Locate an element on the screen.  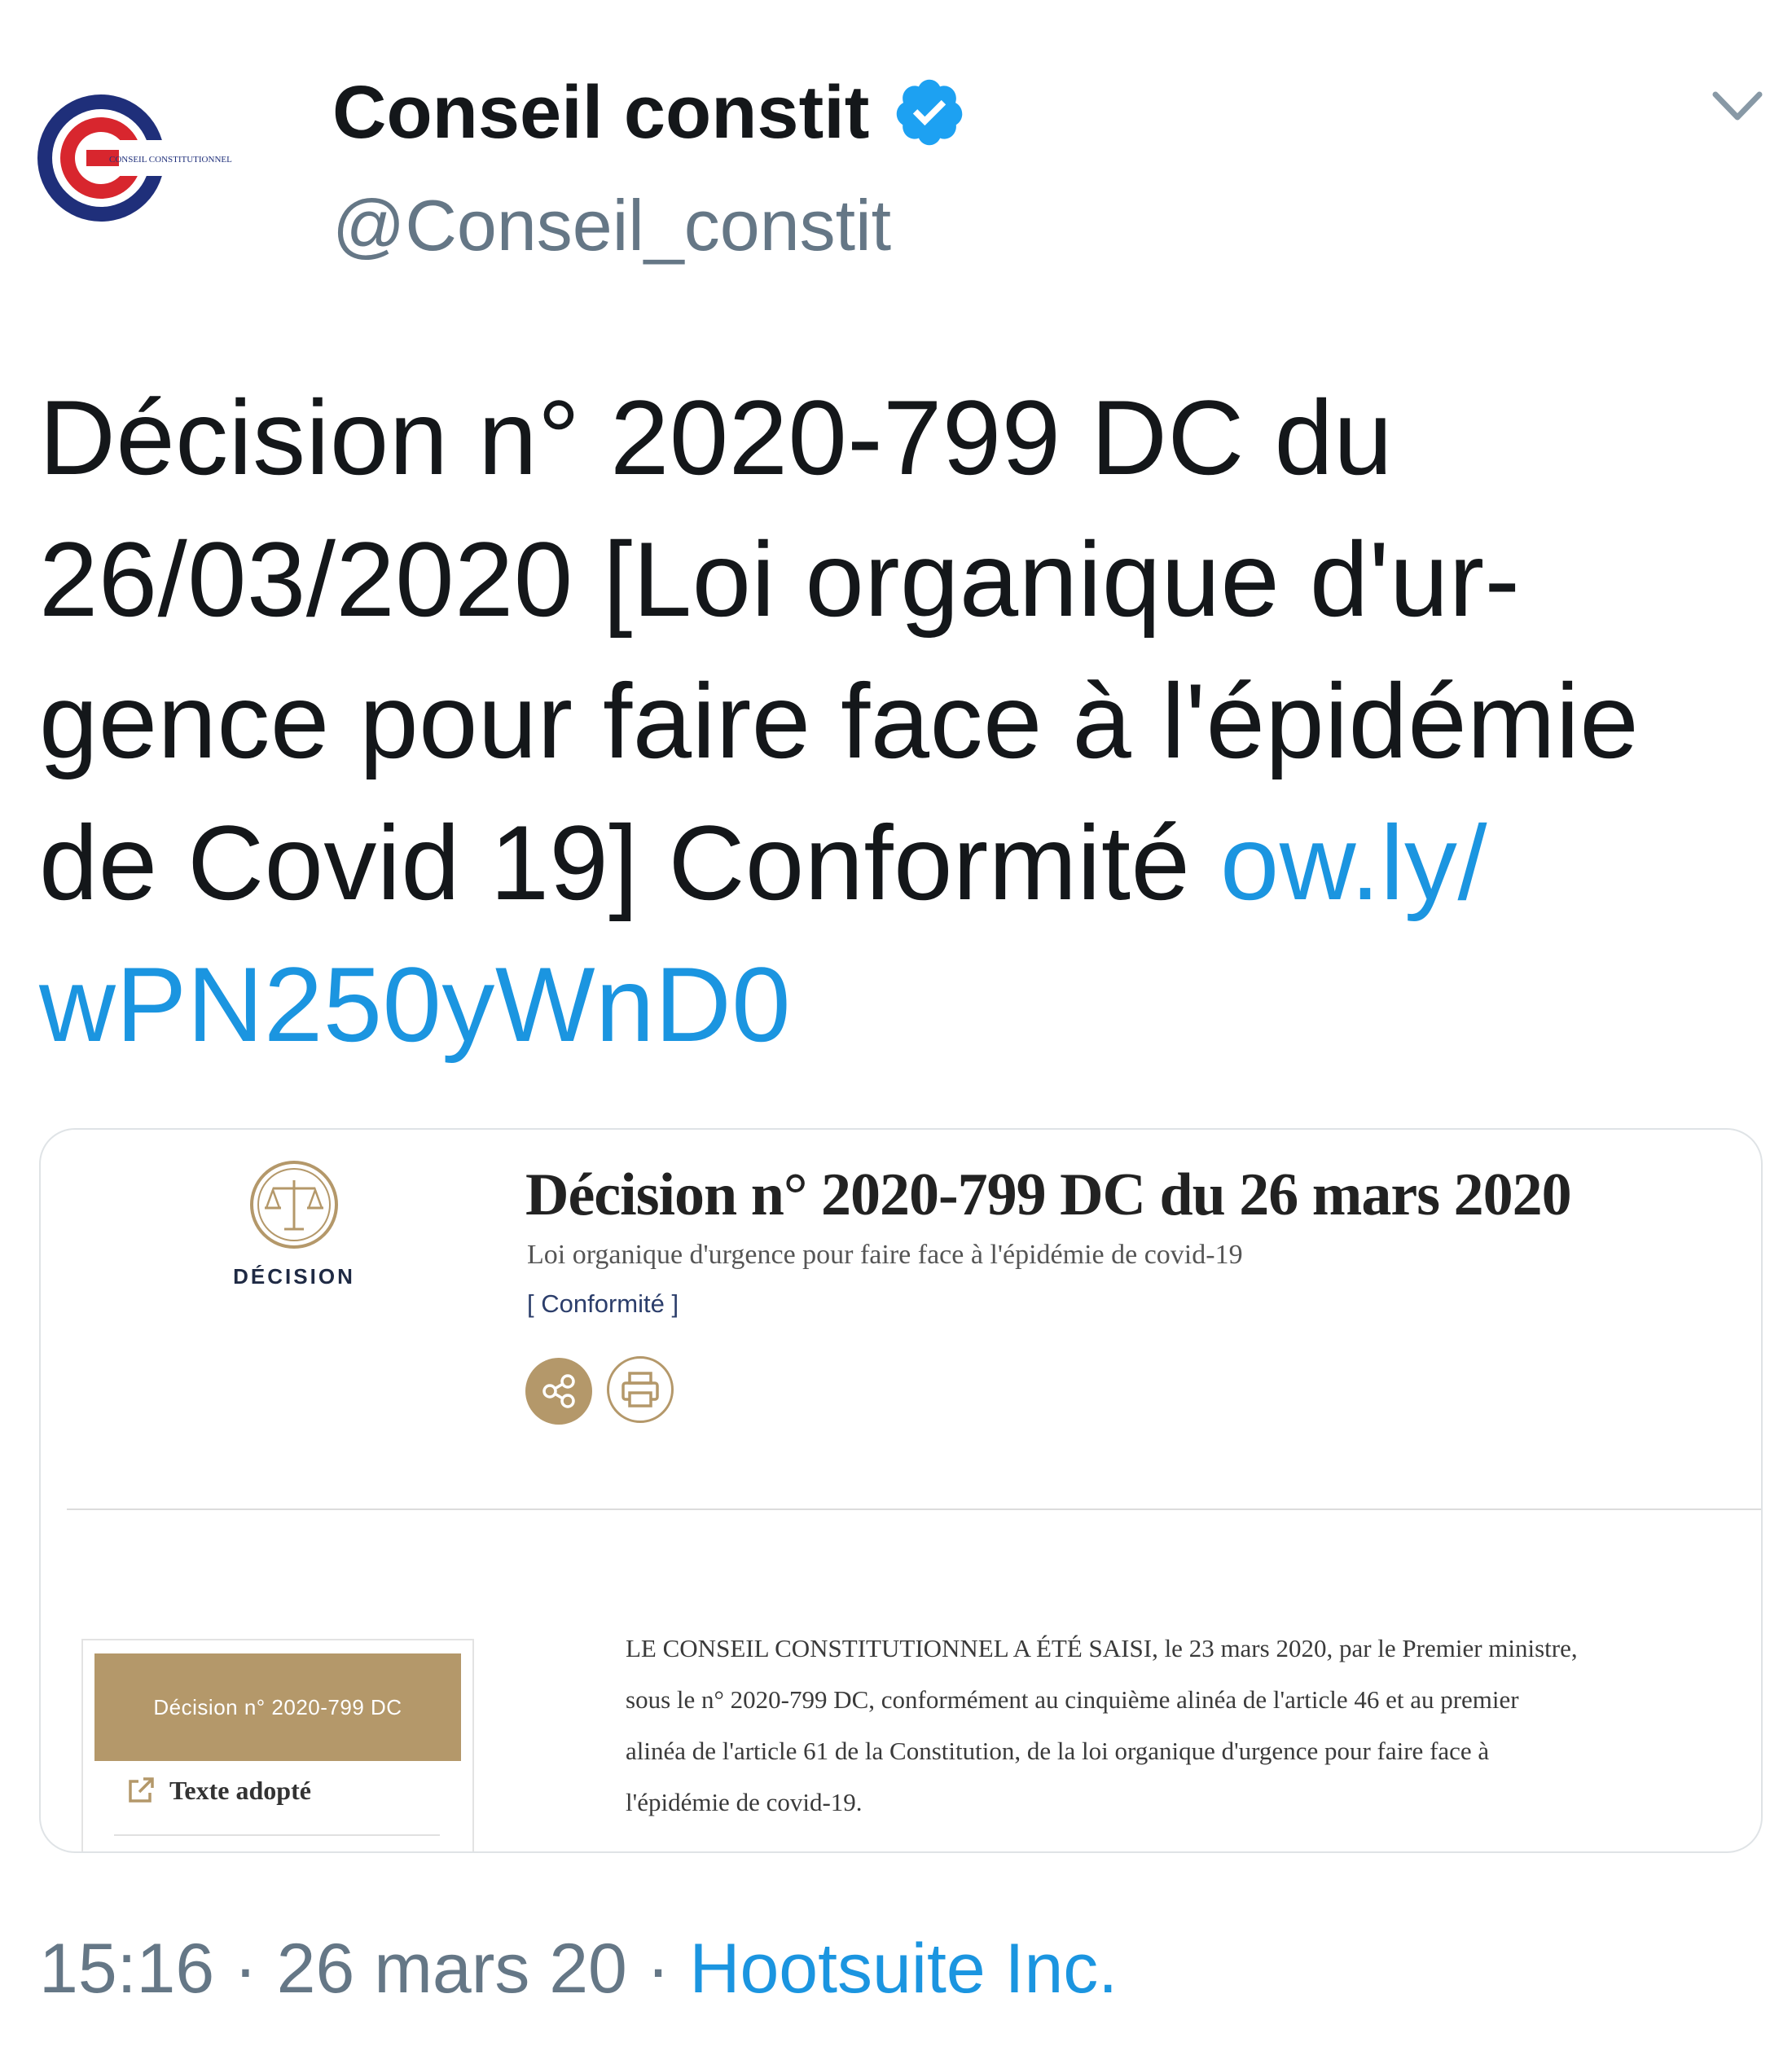
author-handle: @Conseil_constit is located at coordinates (611, 225).